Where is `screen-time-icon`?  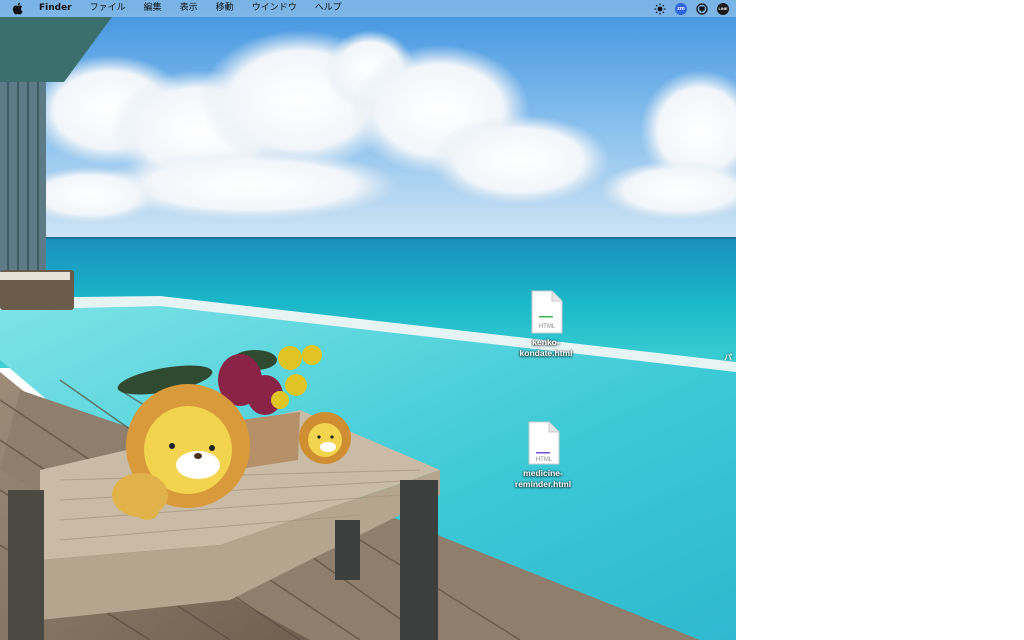 screen-time-icon is located at coordinates (702, 8).